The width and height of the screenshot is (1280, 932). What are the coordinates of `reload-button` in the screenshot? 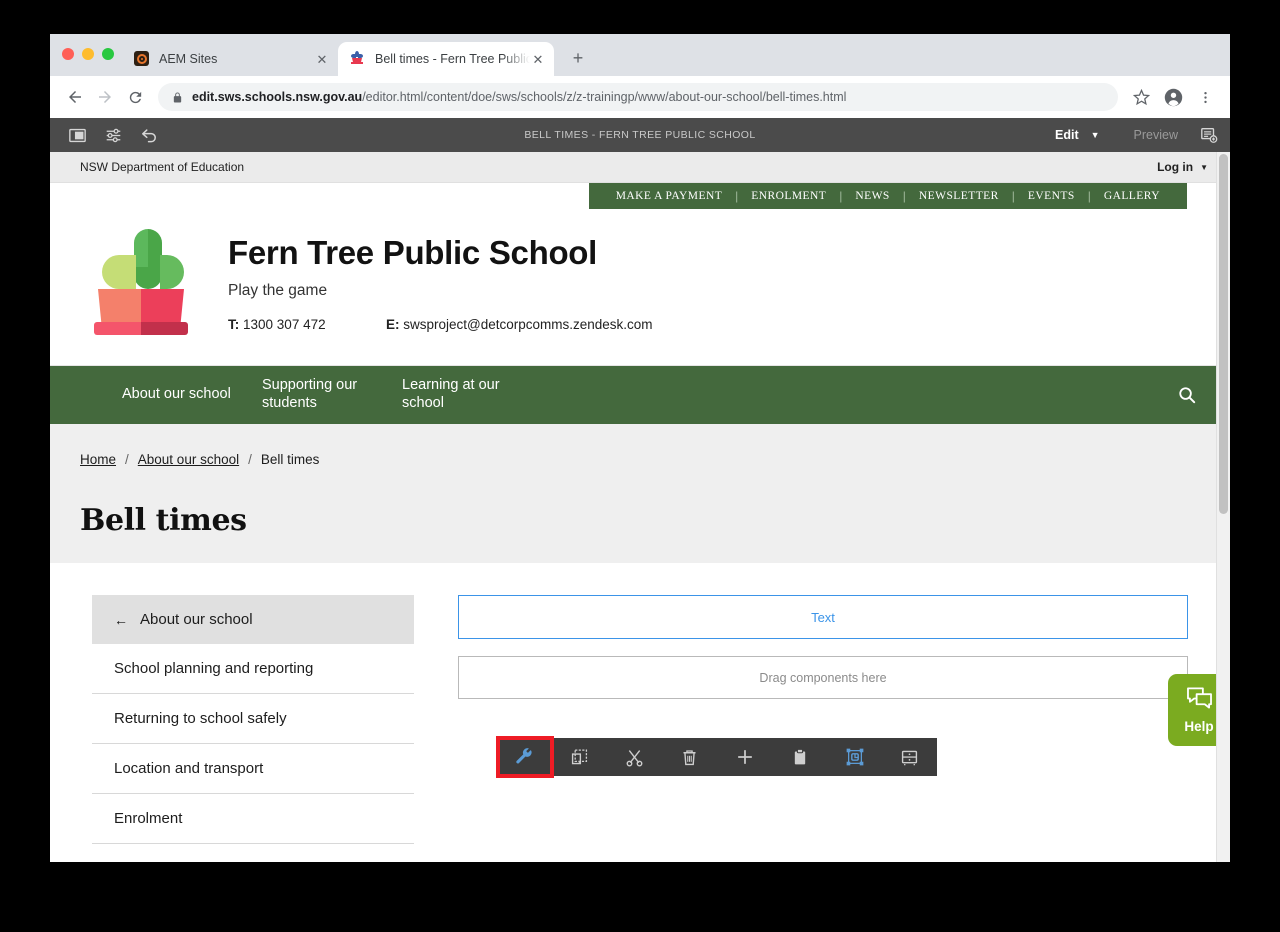 It's located at (135, 97).